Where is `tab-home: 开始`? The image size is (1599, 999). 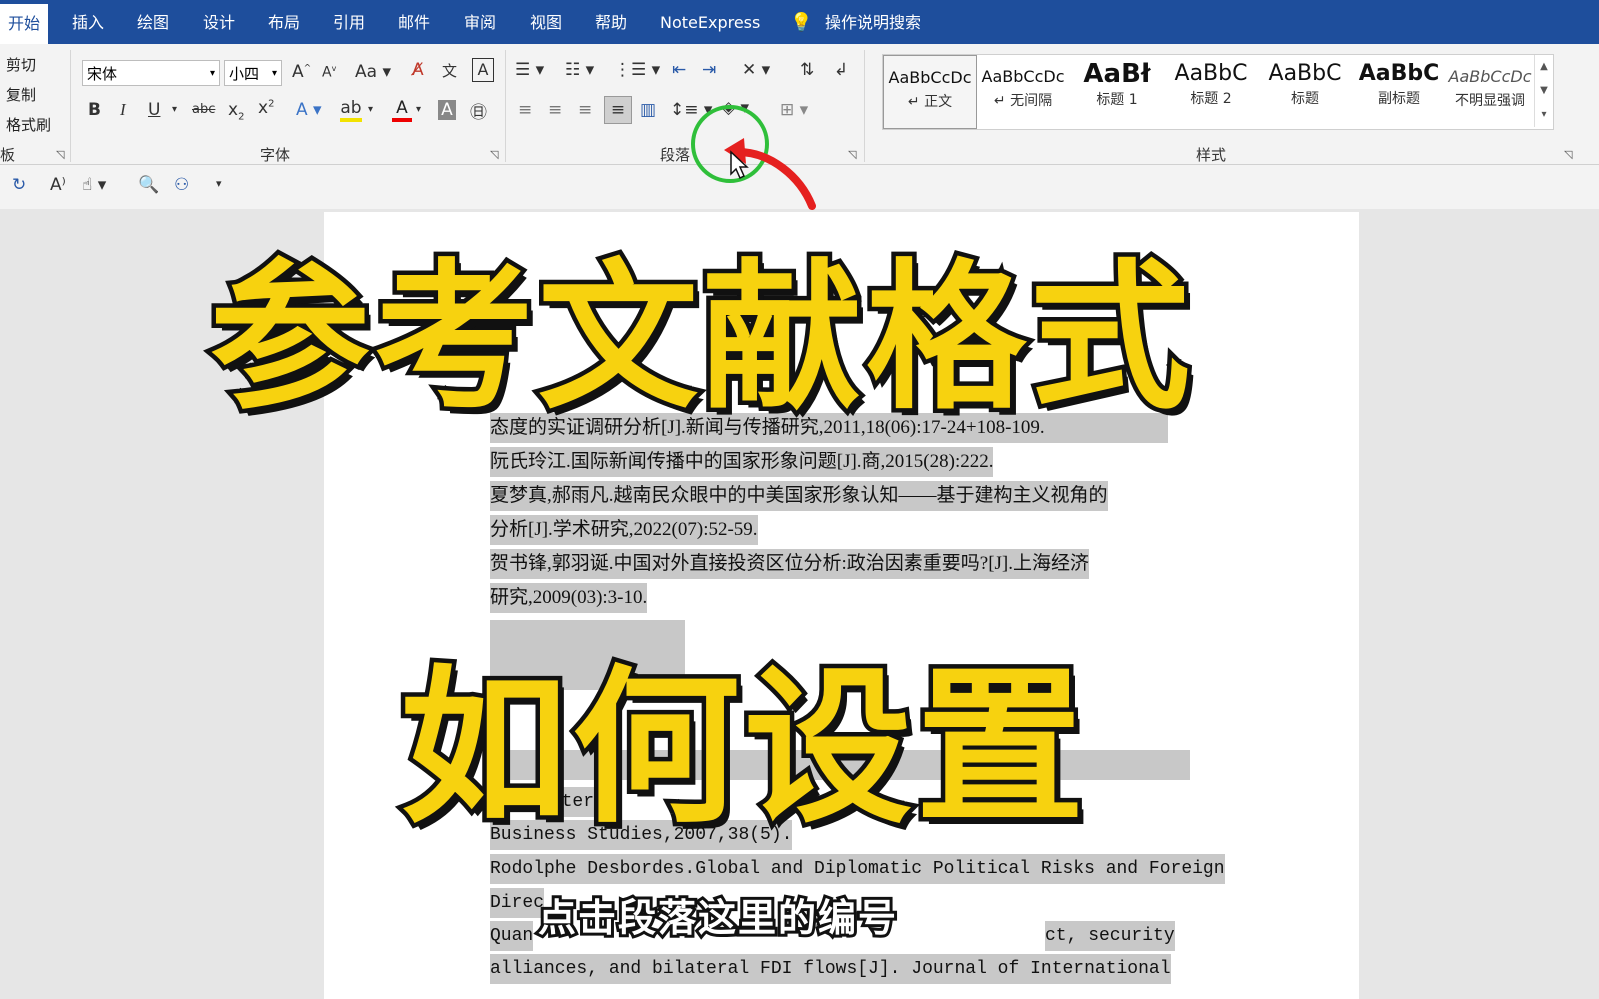 tab-home: 开始 is located at coordinates (24, 24).